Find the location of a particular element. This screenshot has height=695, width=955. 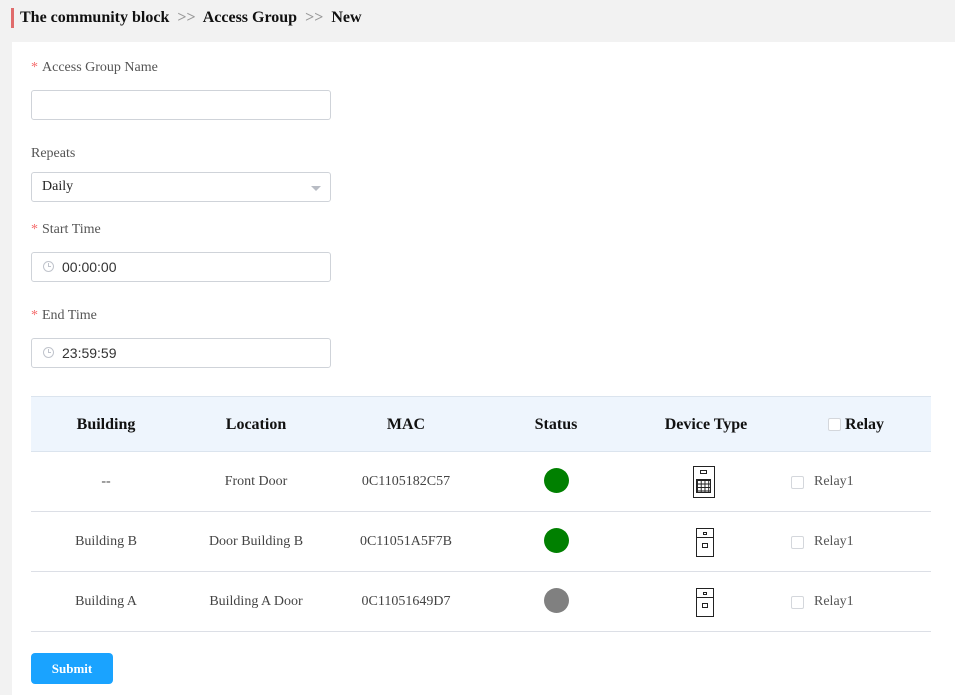

breadcrumb-item-access-group: Access Group is located at coordinates (250, 17).